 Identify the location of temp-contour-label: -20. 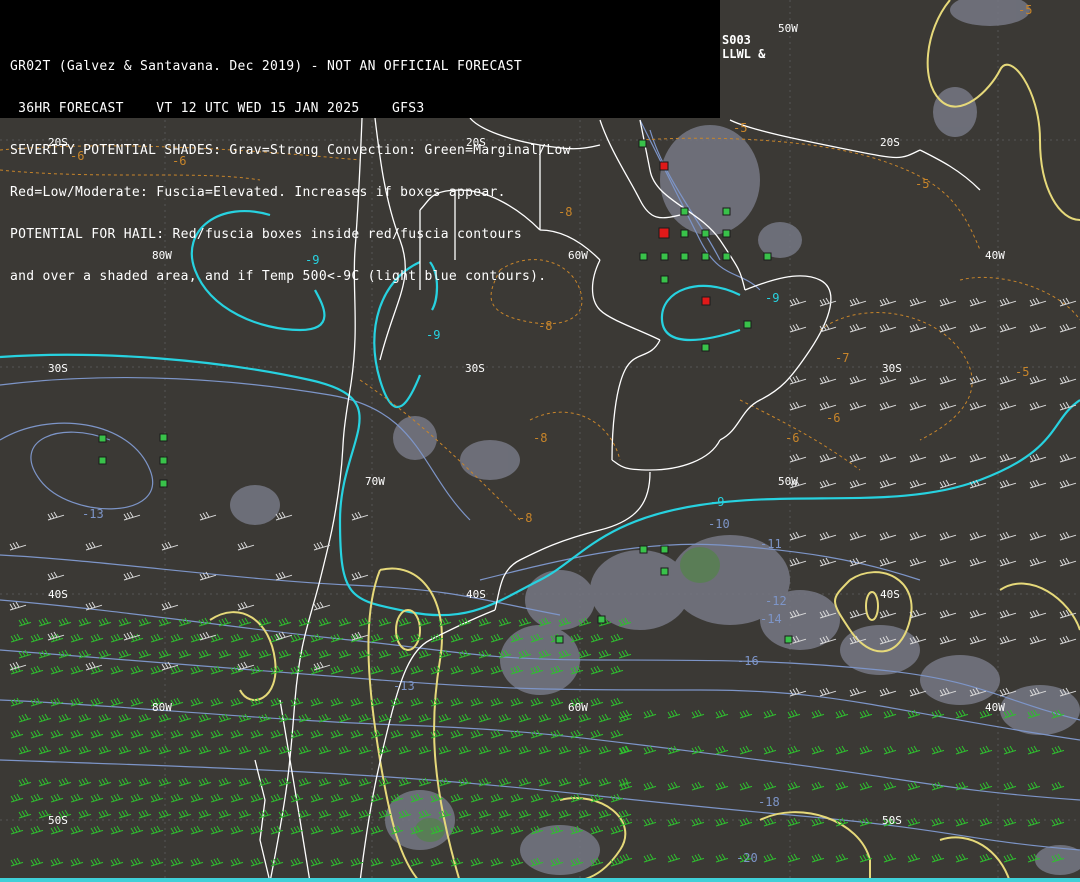
(747, 858).